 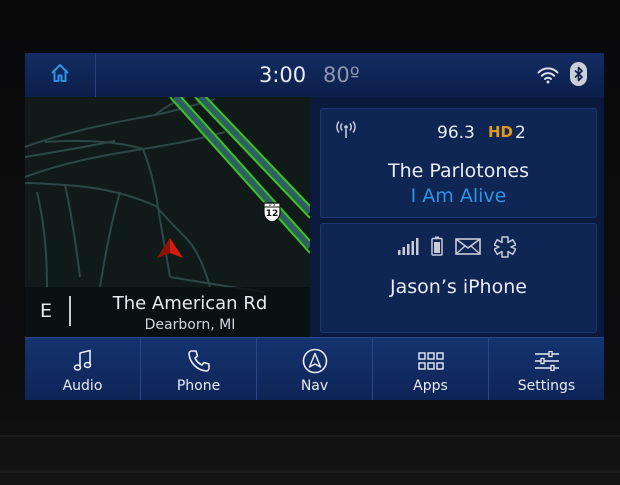 I want to click on emergency-assistance-icon, so click(x=505, y=249).